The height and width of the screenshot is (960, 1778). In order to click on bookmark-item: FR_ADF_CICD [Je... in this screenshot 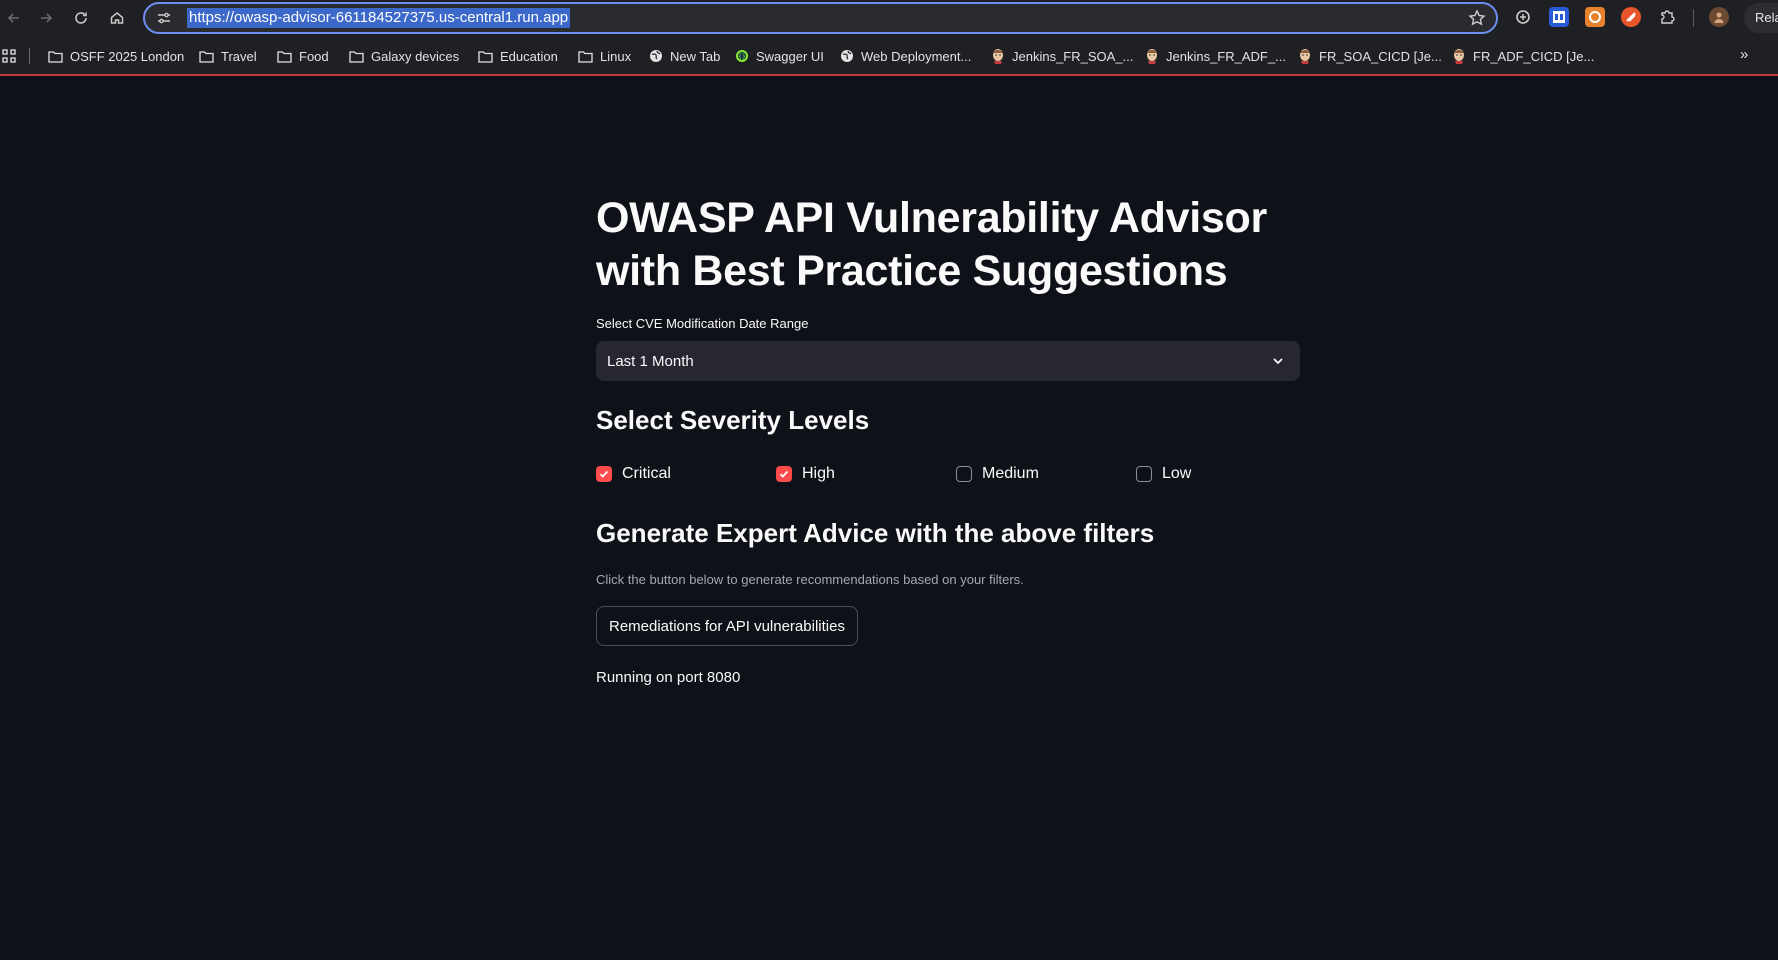, I will do `click(1523, 56)`.